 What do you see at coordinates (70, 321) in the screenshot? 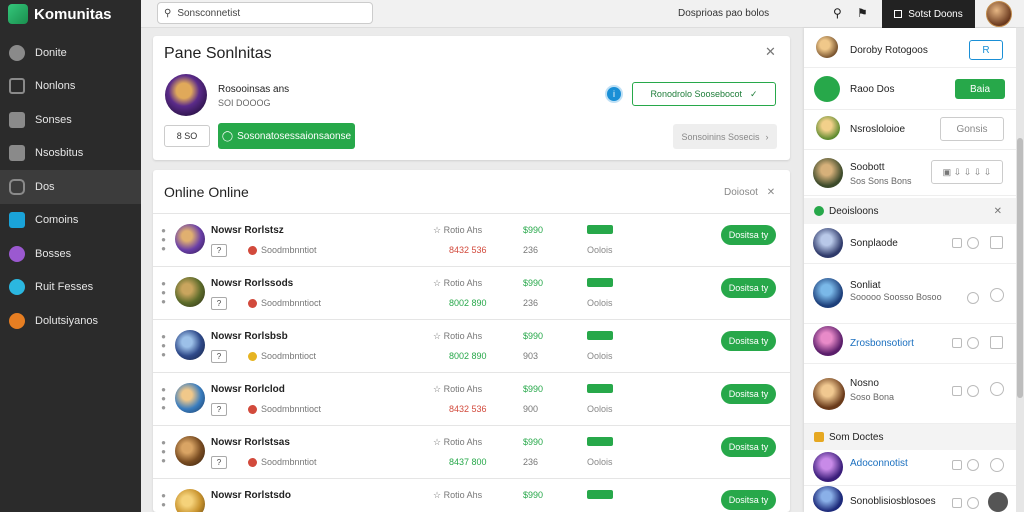
I see `sidebar-item-8: Dolutsiyanos` at bounding box center [70, 321].